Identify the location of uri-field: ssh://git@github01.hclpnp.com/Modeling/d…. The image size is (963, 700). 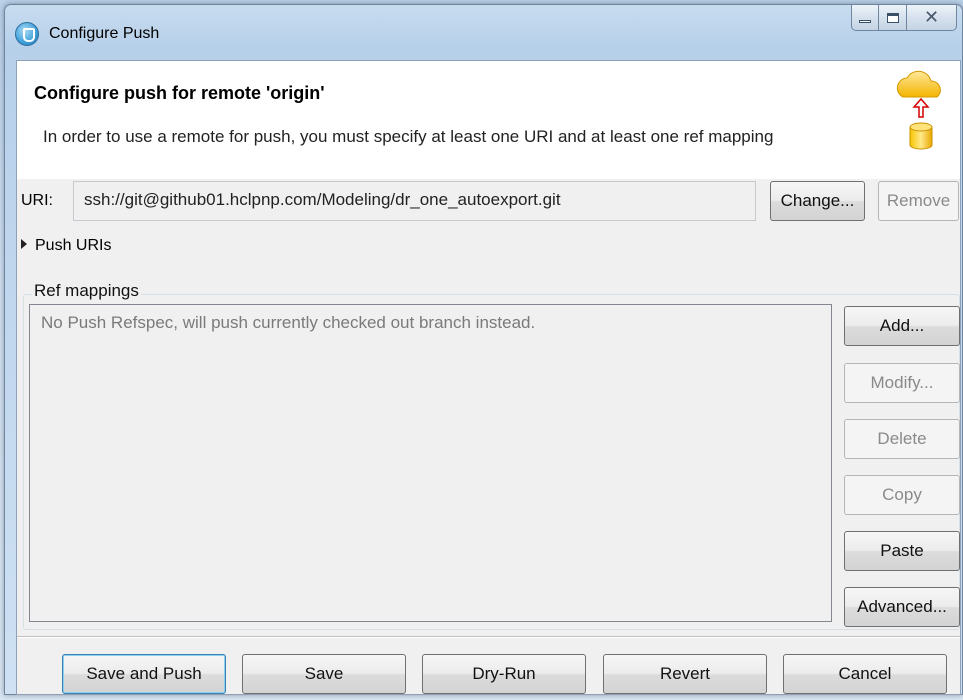
(414, 201).